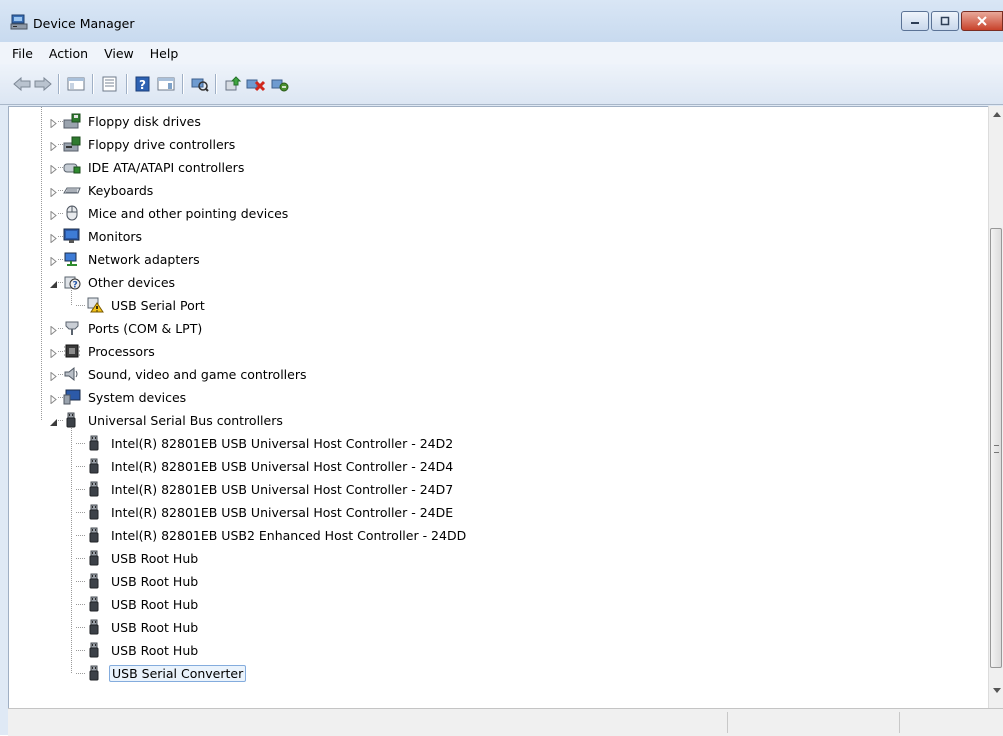 Image resolution: width=1003 pixels, height=736 pixels. What do you see at coordinates (68, 53) in the screenshot?
I see `menu-action: Action` at bounding box center [68, 53].